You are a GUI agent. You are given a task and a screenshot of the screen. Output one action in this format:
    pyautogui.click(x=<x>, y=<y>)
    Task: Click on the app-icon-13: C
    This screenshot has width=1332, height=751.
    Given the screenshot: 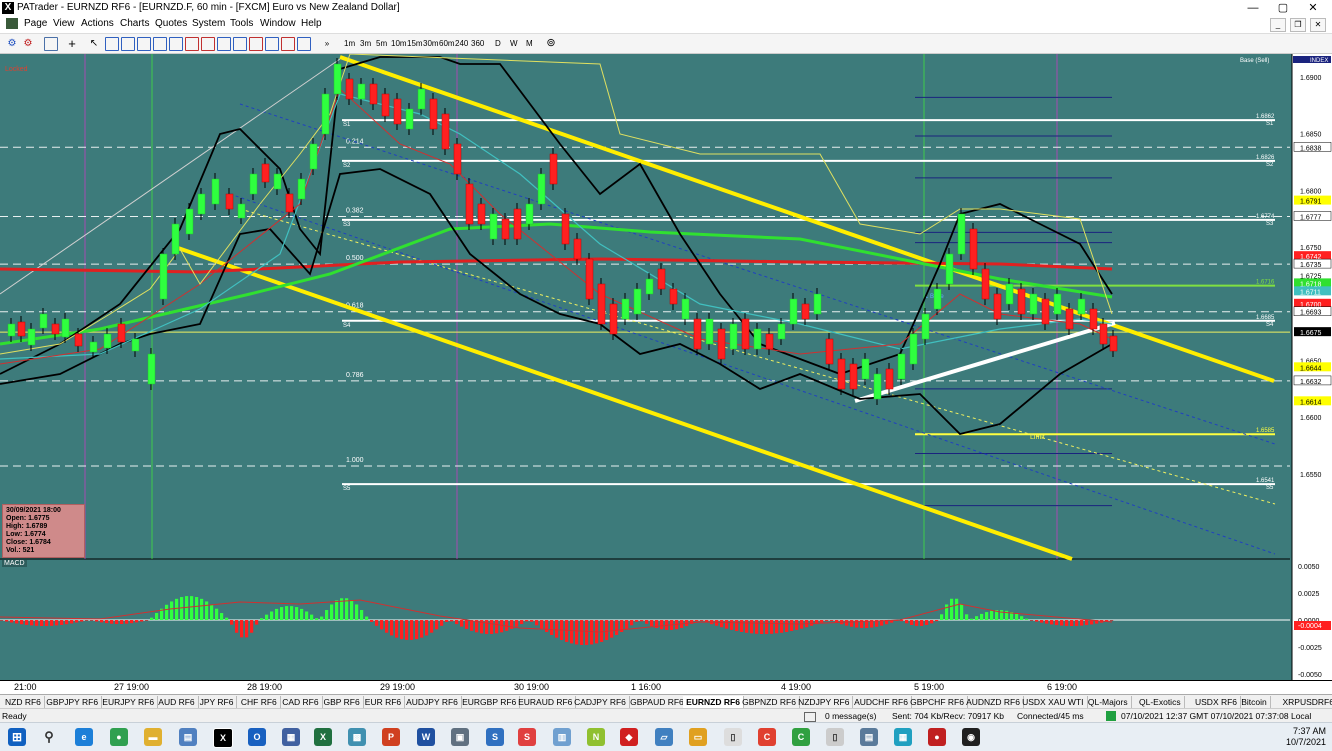 What is the action you would take?
    pyautogui.click(x=767, y=737)
    